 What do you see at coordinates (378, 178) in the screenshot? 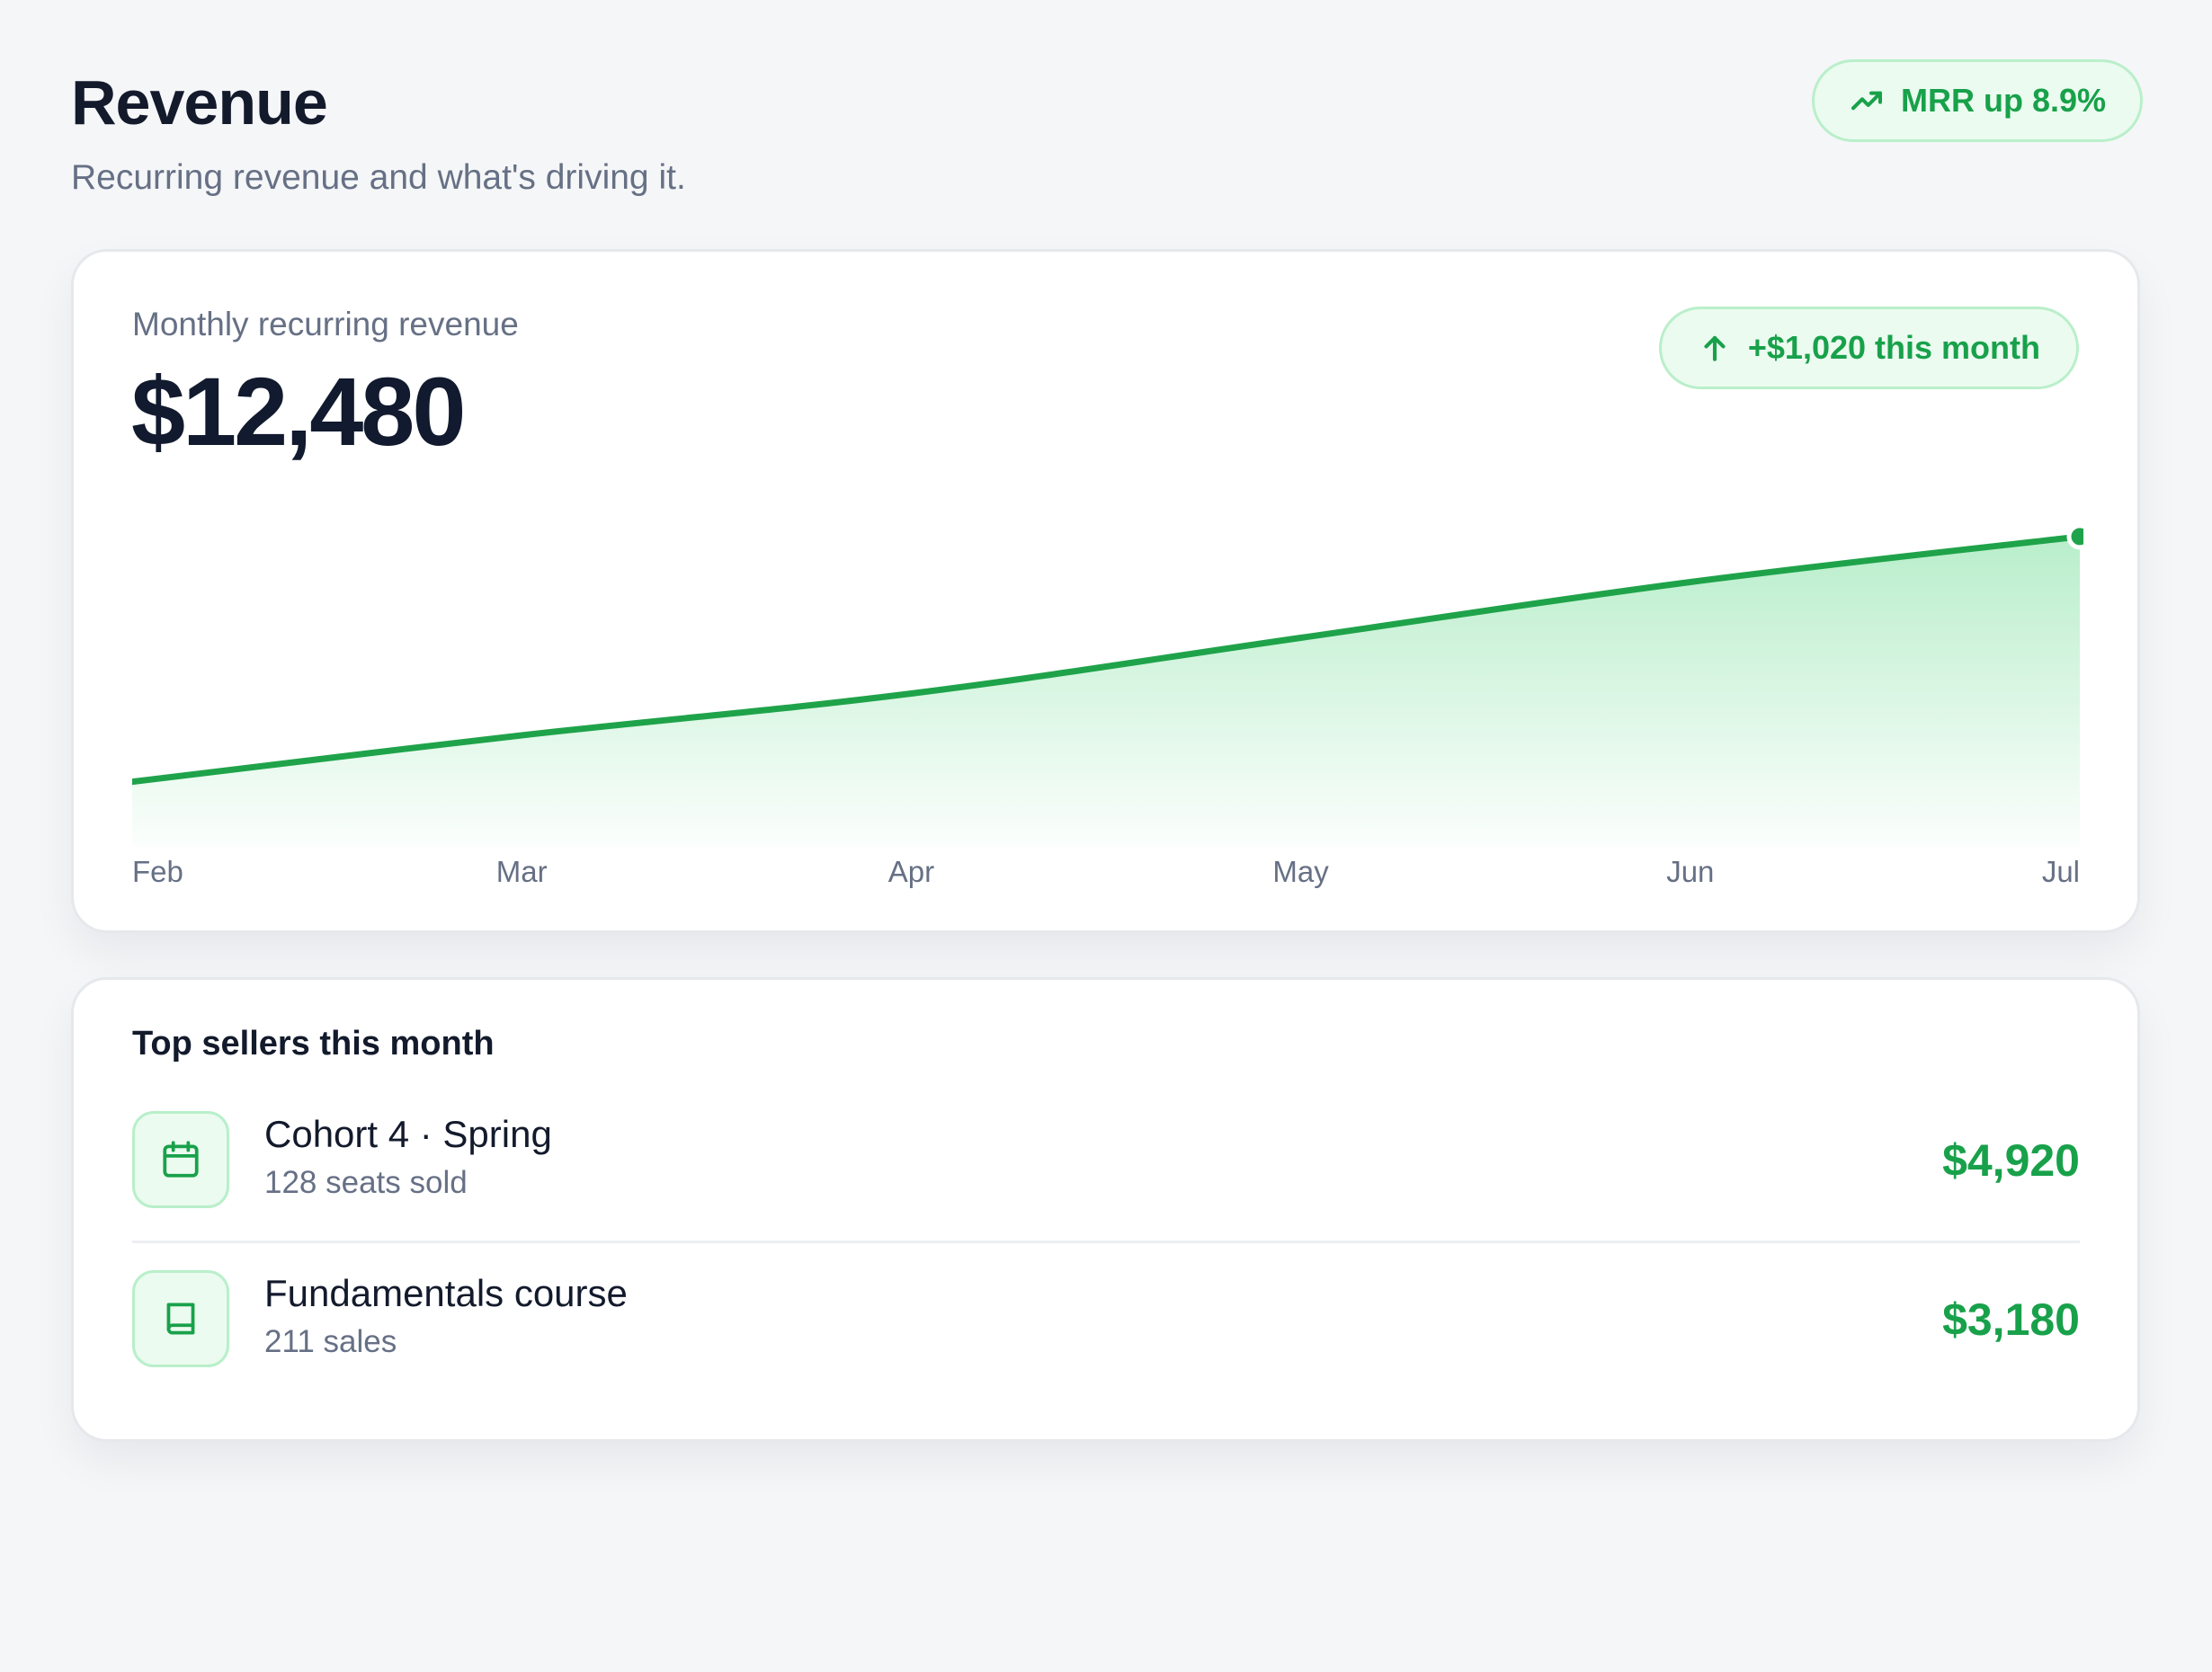
I see `page-subtitle: Recurring revenue and what's driving it.` at bounding box center [378, 178].